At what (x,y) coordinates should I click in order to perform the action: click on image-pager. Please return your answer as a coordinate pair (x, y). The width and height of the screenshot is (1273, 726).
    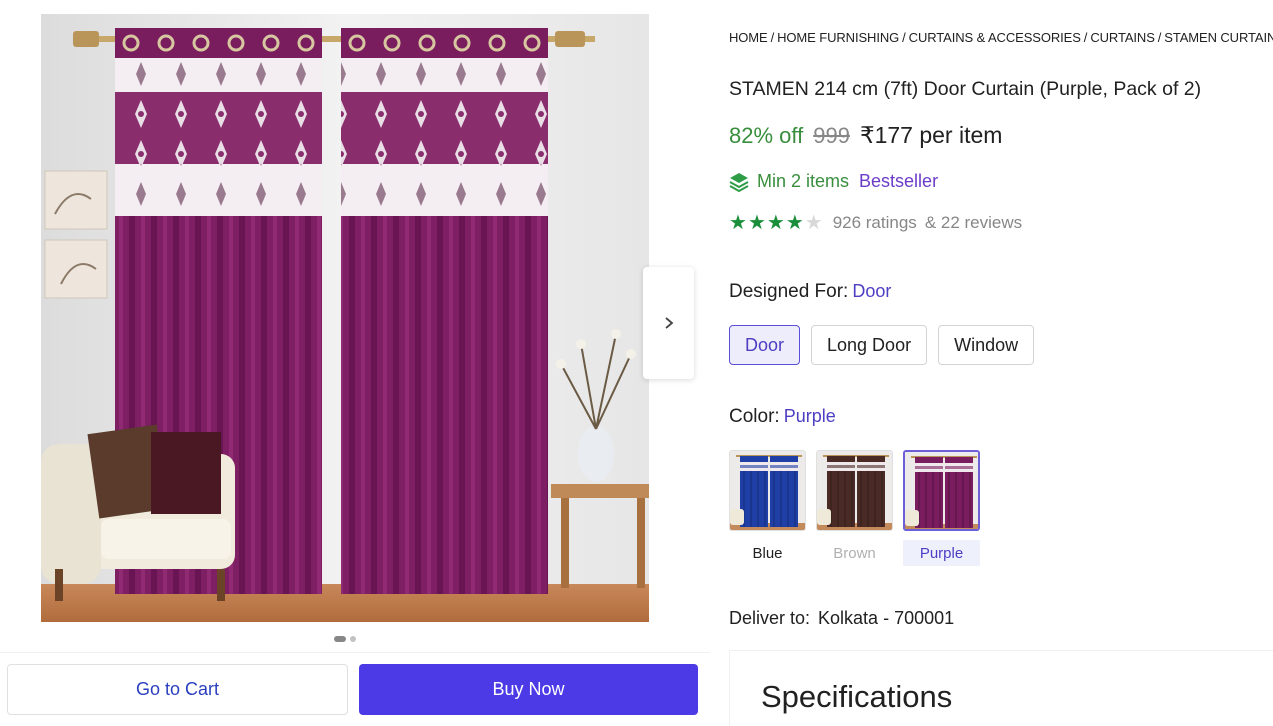
    Looking at the image, I should click on (345, 639).